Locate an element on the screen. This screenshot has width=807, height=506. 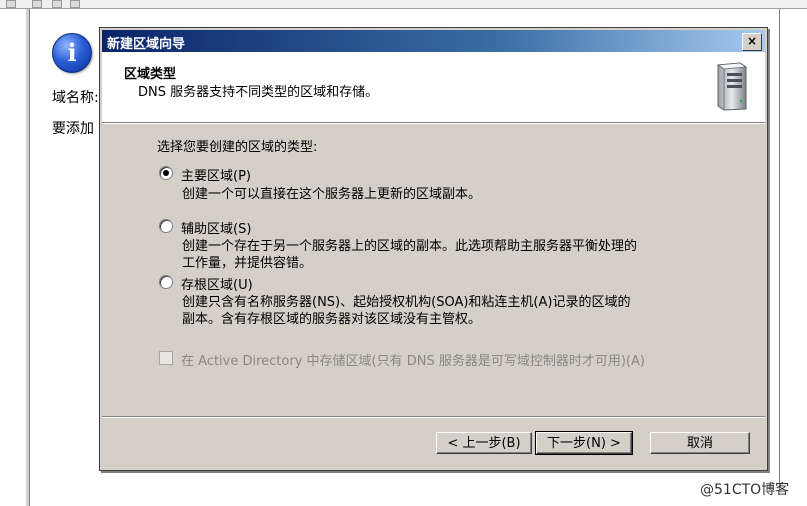
description-line: 工作量，并提供容错。 is located at coordinates (247, 263).